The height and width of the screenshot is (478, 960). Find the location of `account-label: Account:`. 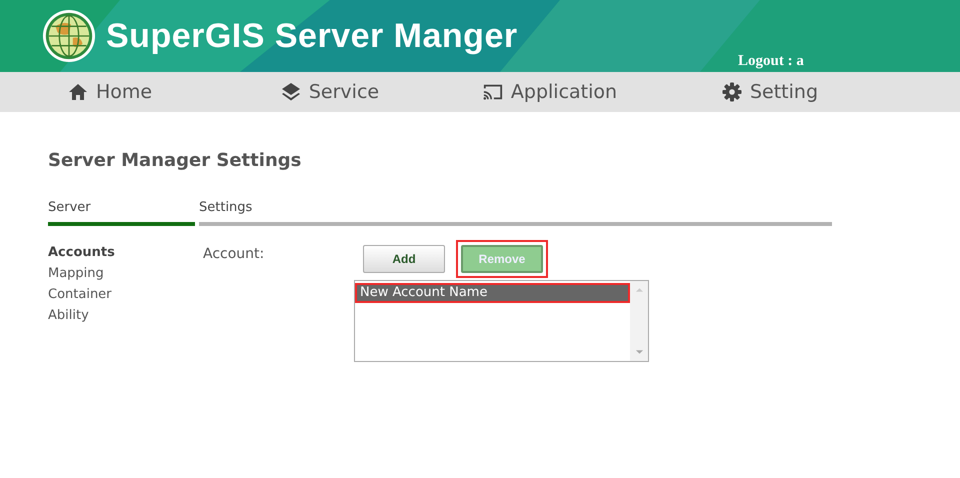

account-label: Account: is located at coordinates (234, 255).